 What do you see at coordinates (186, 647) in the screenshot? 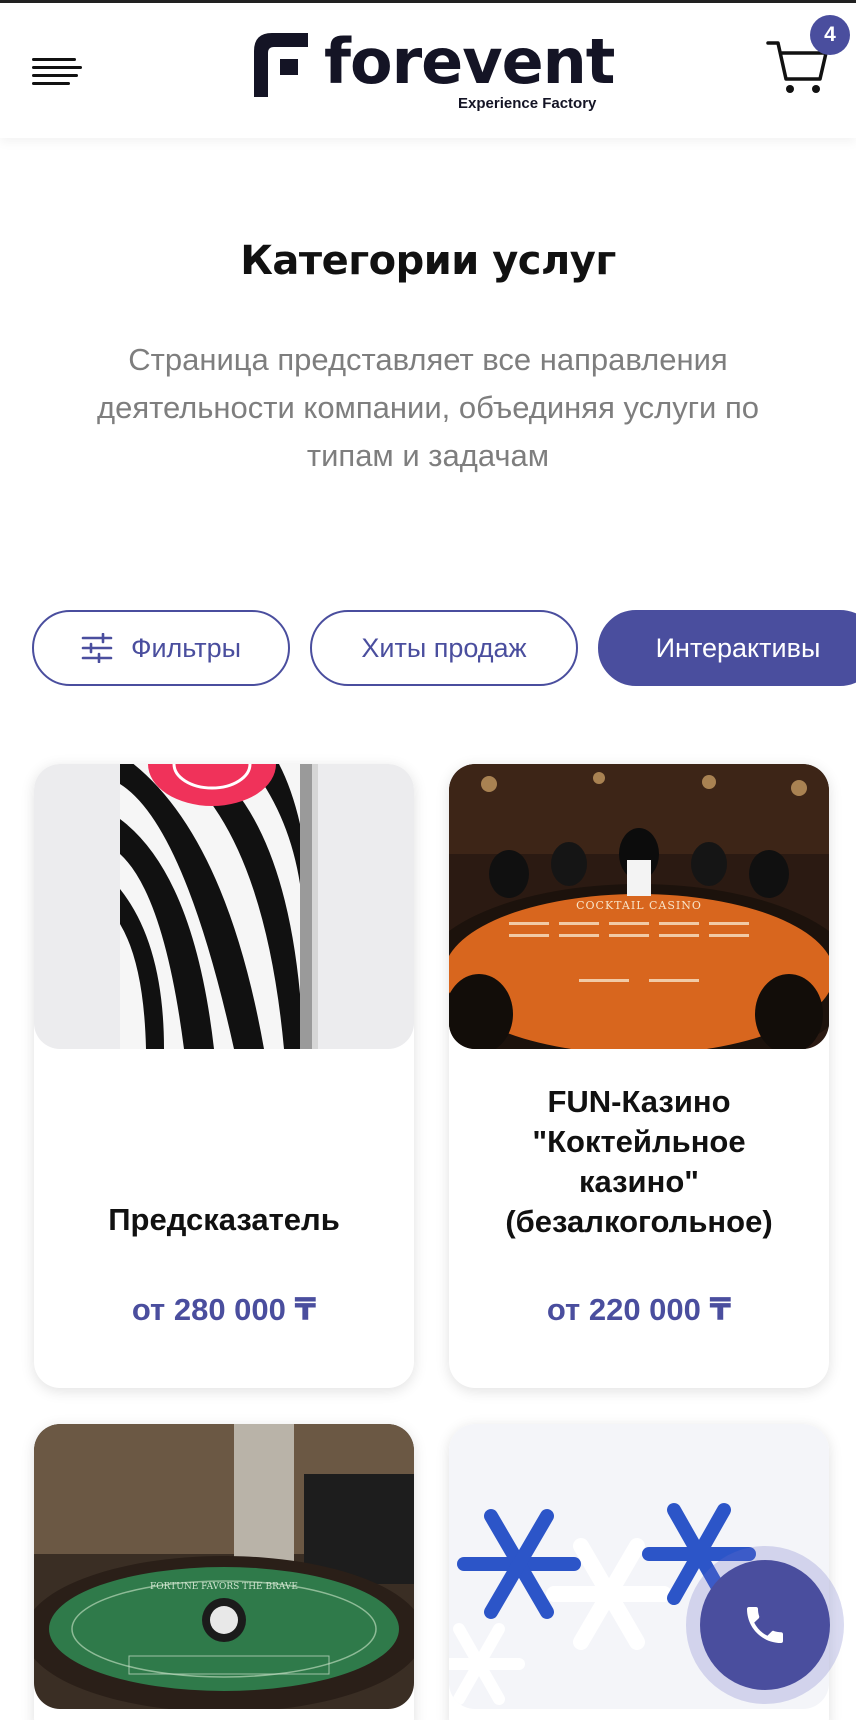
I see `filters-label: Фильтры` at bounding box center [186, 647].